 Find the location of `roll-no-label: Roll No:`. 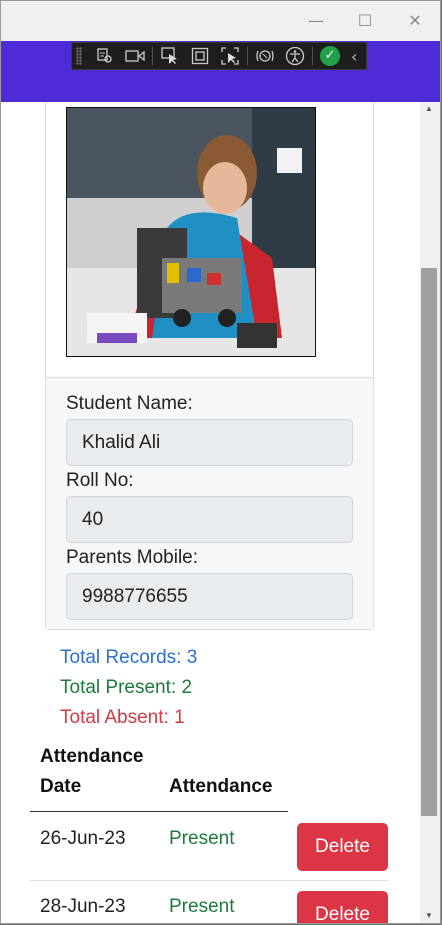

roll-no-label: Roll No: is located at coordinates (100, 480).